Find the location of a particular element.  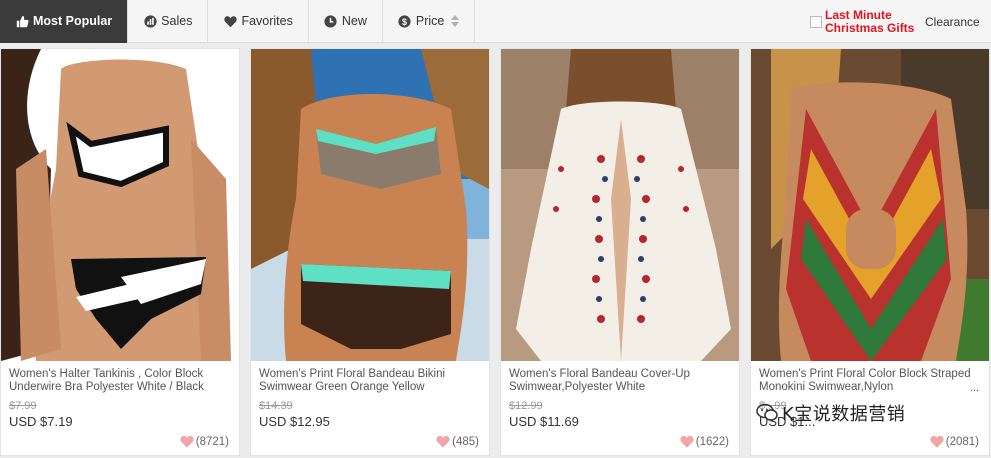

original-price: $7.99 is located at coordinates (23, 406).